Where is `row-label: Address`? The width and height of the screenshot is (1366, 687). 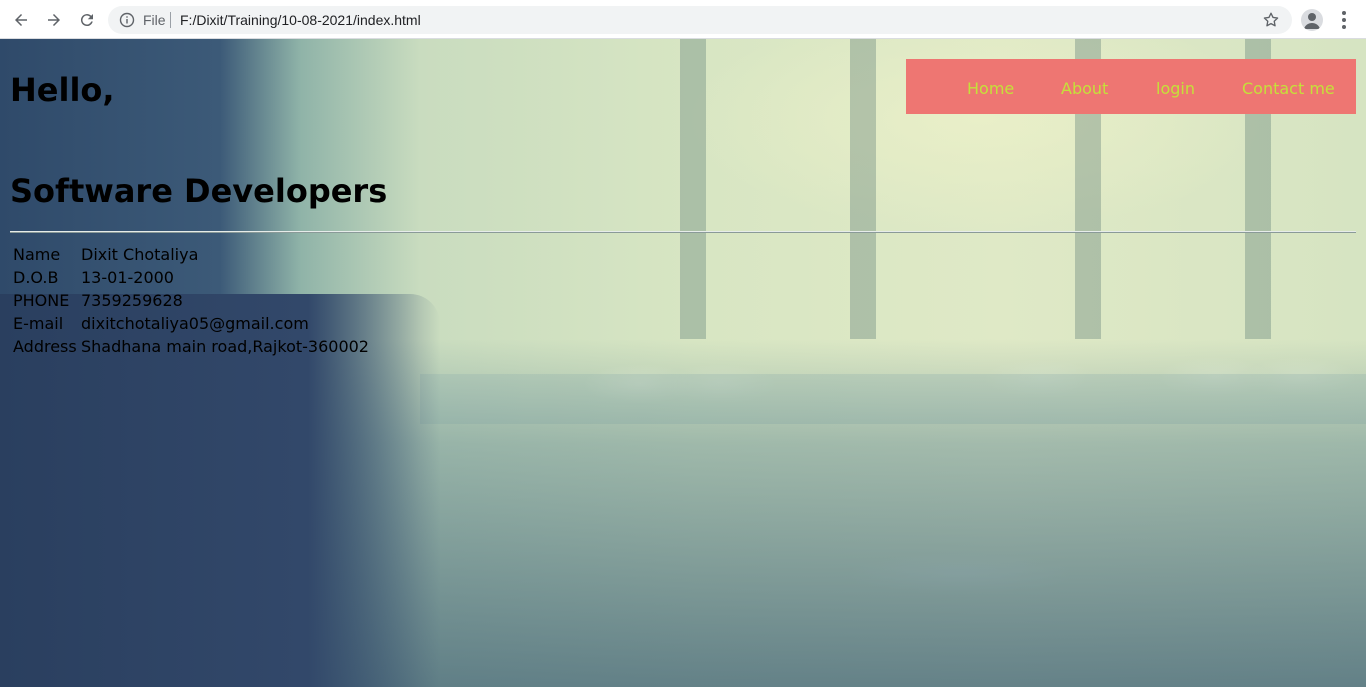 row-label: Address is located at coordinates (45, 346).